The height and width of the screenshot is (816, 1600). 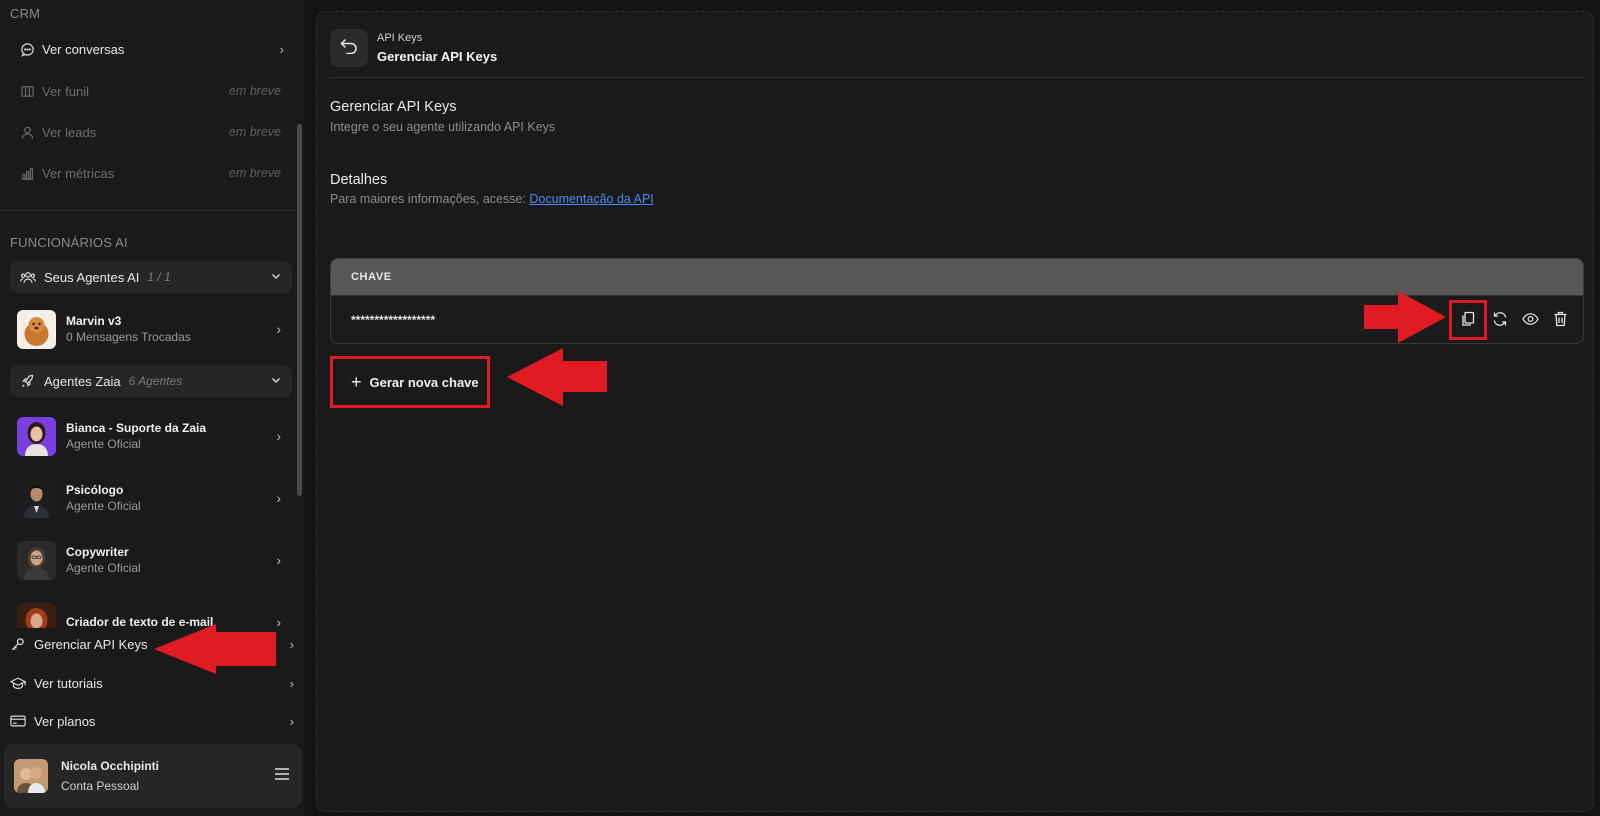 What do you see at coordinates (128, 337) in the screenshot?
I see `agent-subtitle: 0 Mensagens Trocadas` at bounding box center [128, 337].